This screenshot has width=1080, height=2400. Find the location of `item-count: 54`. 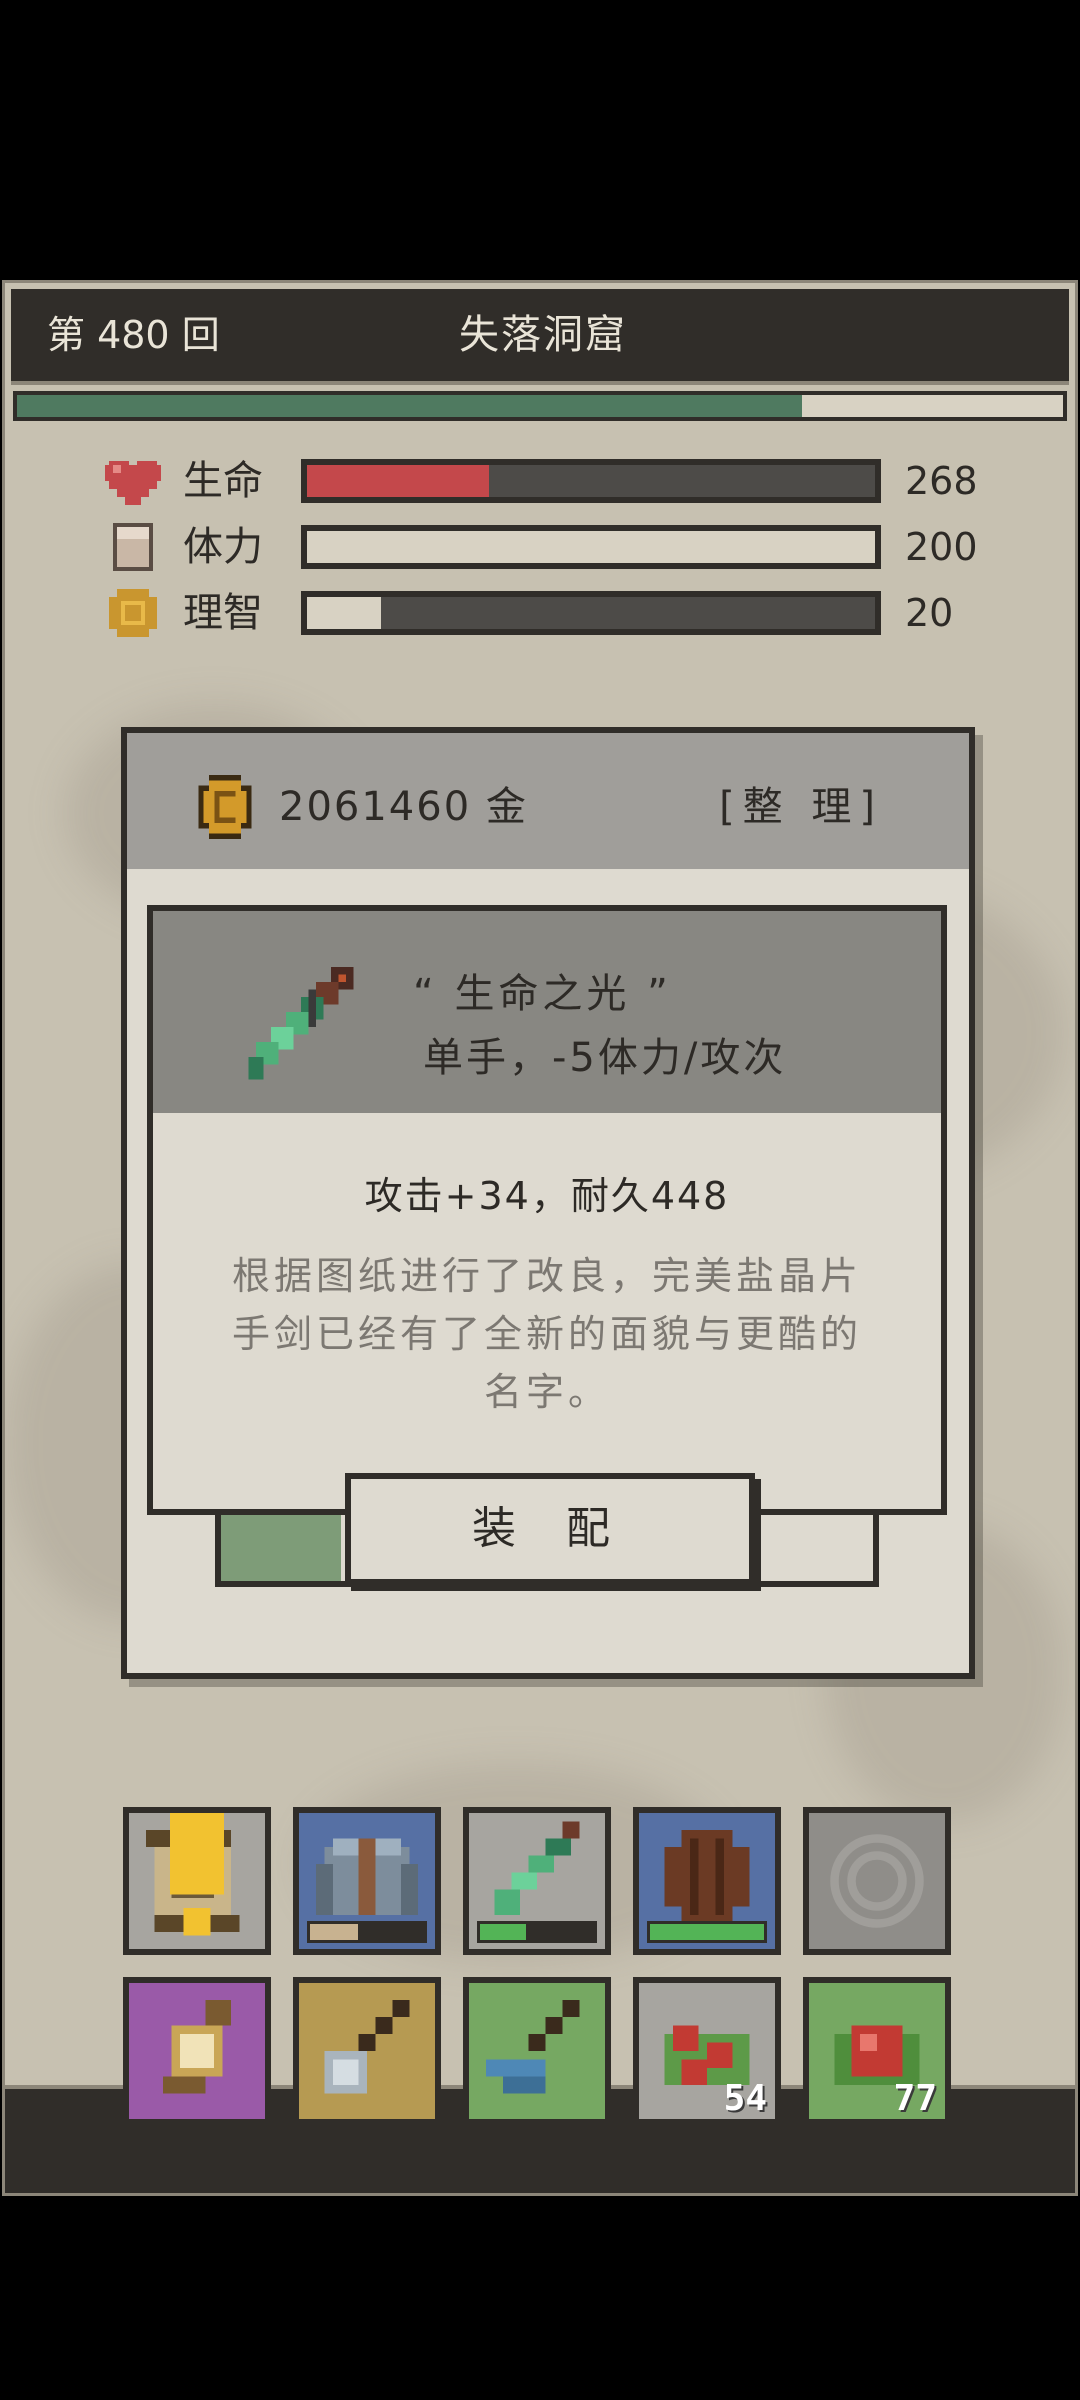

item-count: 54 is located at coordinates (745, 2098).